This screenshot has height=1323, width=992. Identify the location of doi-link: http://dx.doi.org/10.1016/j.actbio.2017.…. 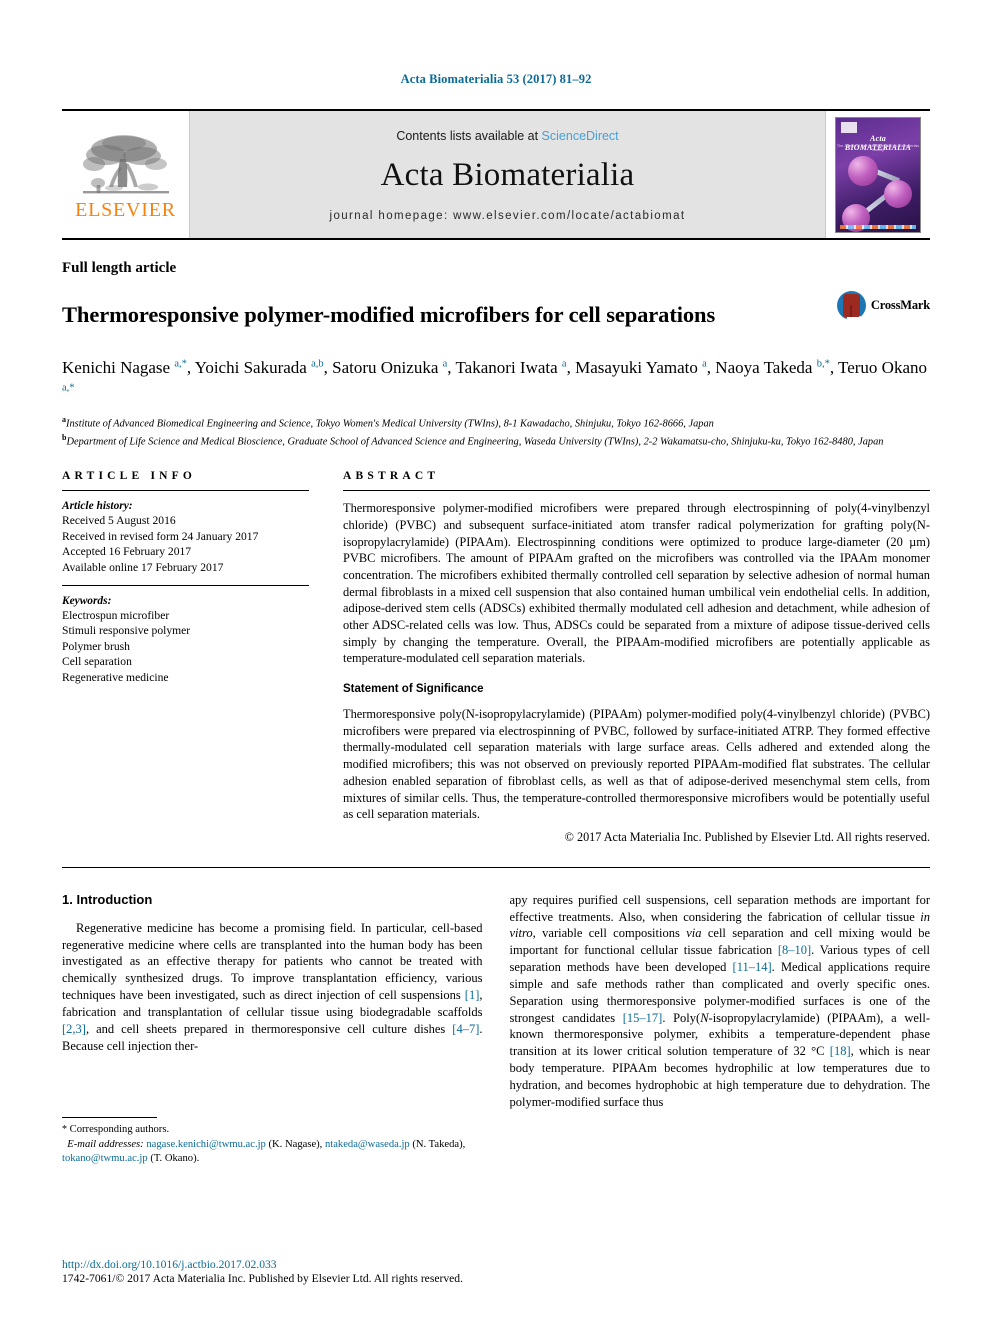
(277, 1264).